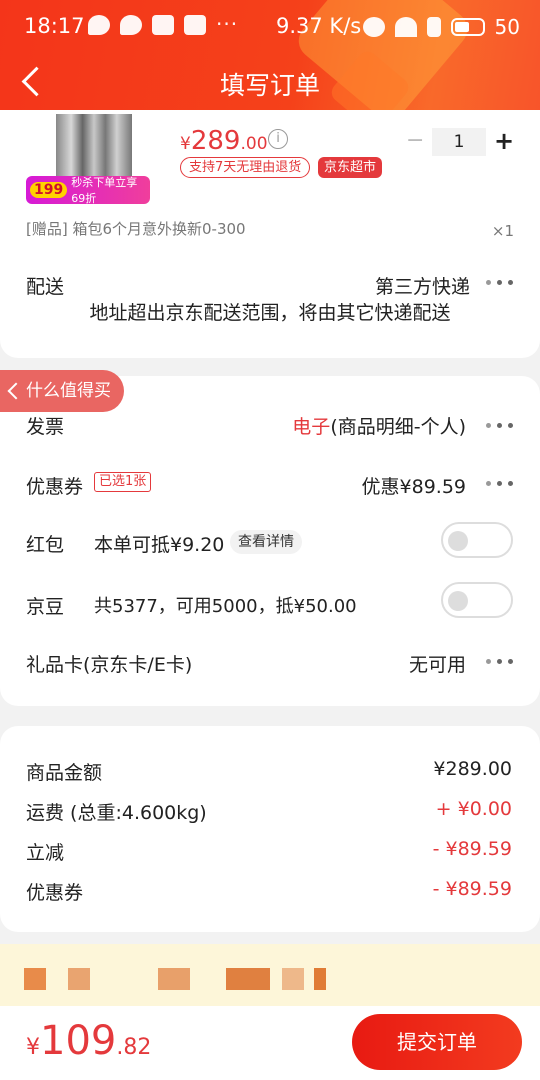 Image resolution: width=540 pixels, height=1080 pixels. Describe the element at coordinates (54, 26) in the screenshot. I see `status-time: 18:17` at that location.